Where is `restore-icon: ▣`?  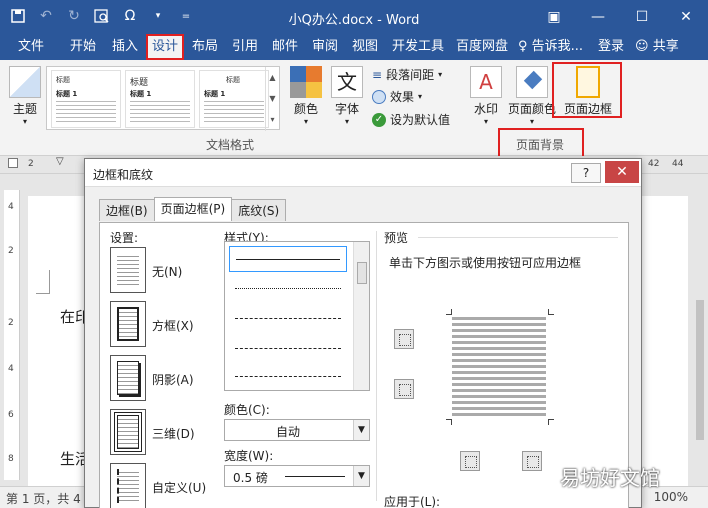
restore-icon: ▣ is located at coordinates (554, 17).